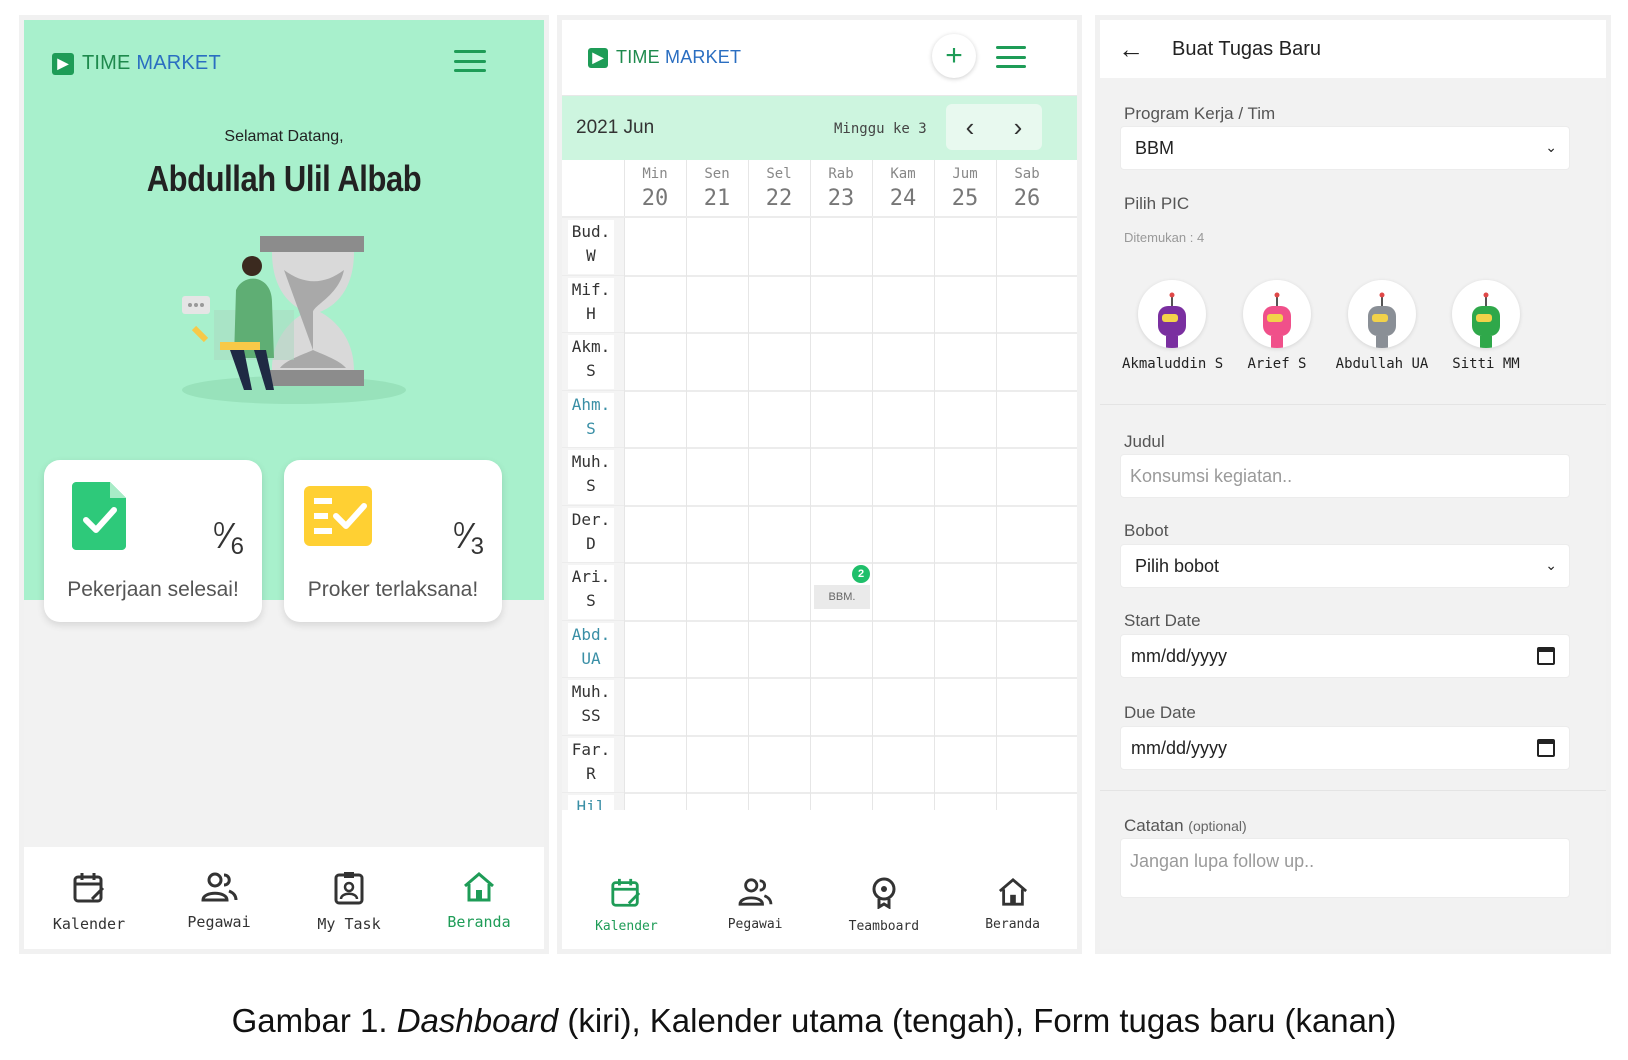 This screenshot has height=1060, width=1628. Describe the element at coordinates (1027, 198) in the screenshot. I see `day-date: 26` at that location.